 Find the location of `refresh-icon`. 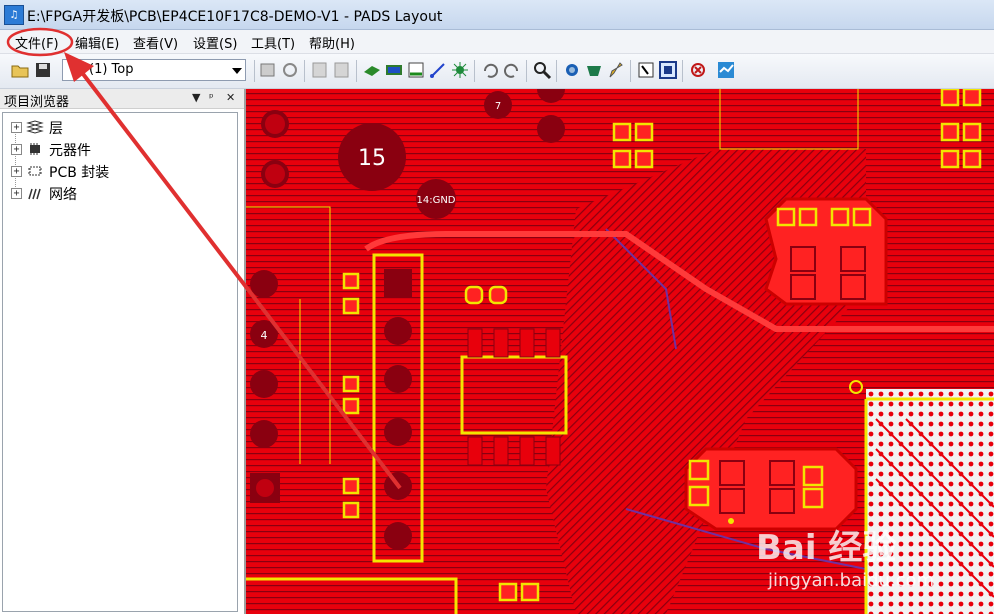

refresh-icon is located at coordinates (290, 70).